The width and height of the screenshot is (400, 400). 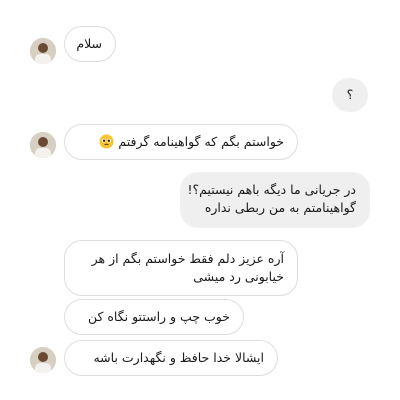 What do you see at coordinates (178, 357) in the screenshot?
I see `message-text: ایشالا خدا حافظ و نگهدارت باشه` at bounding box center [178, 357].